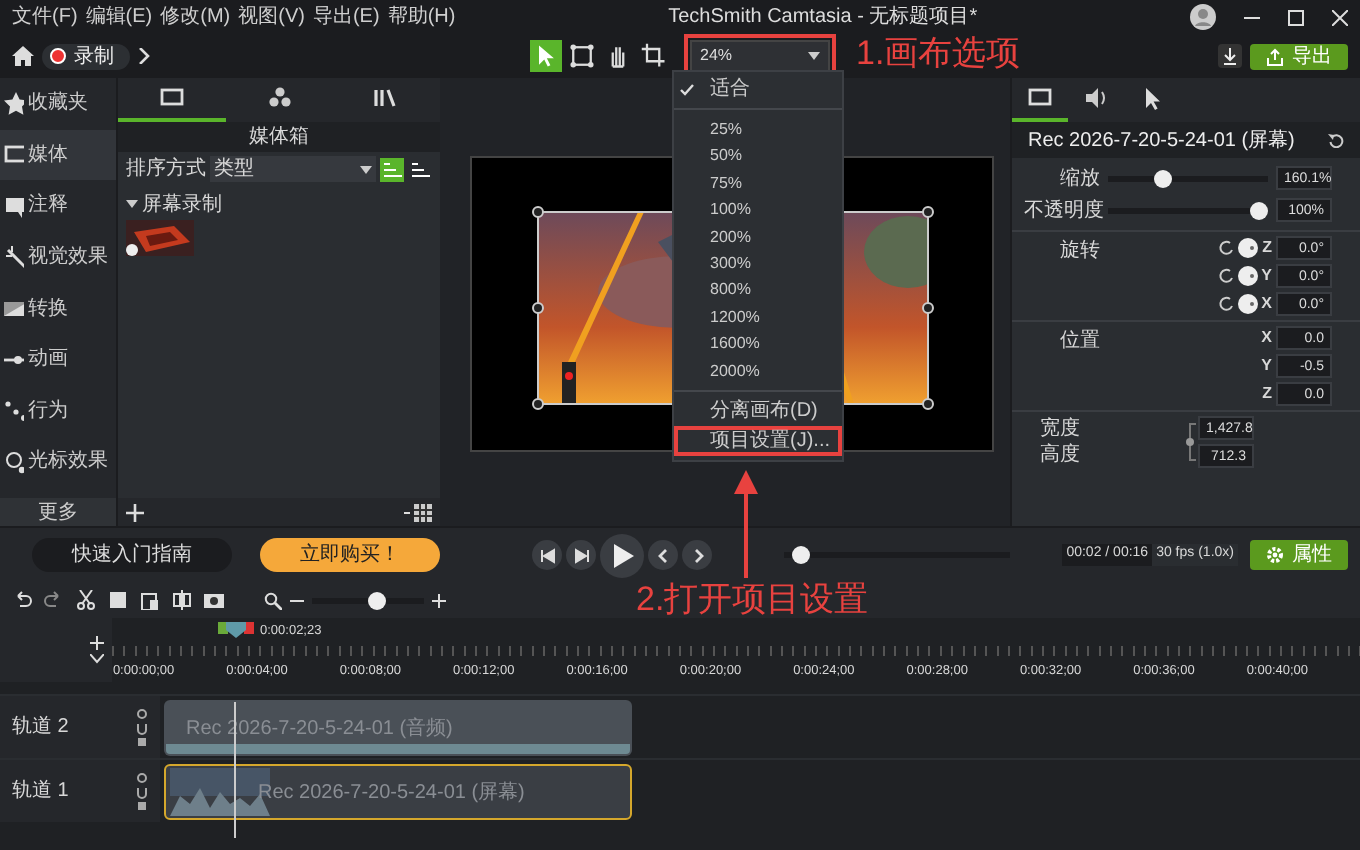 This screenshot has width=1360, height=850. What do you see at coordinates (392, 169) in the screenshot?
I see `list-view-icon` at bounding box center [392, 169].